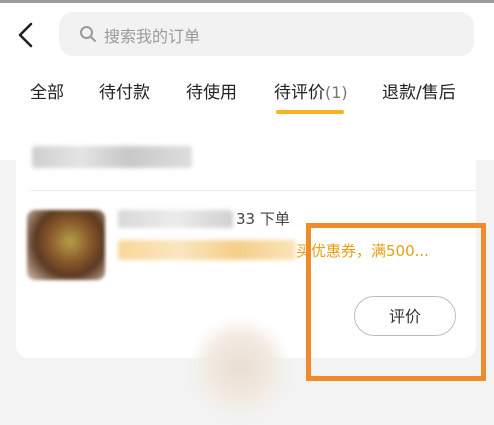 This screenshot has width=494, height=425. I want to click on blur-artifact, so click(240, 368).